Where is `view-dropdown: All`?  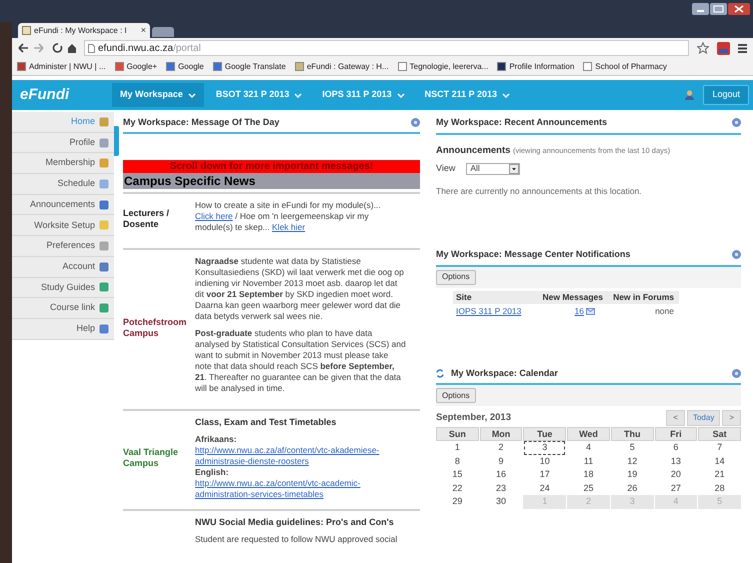 view-dropdown: All is located at coordinates (493, 168).